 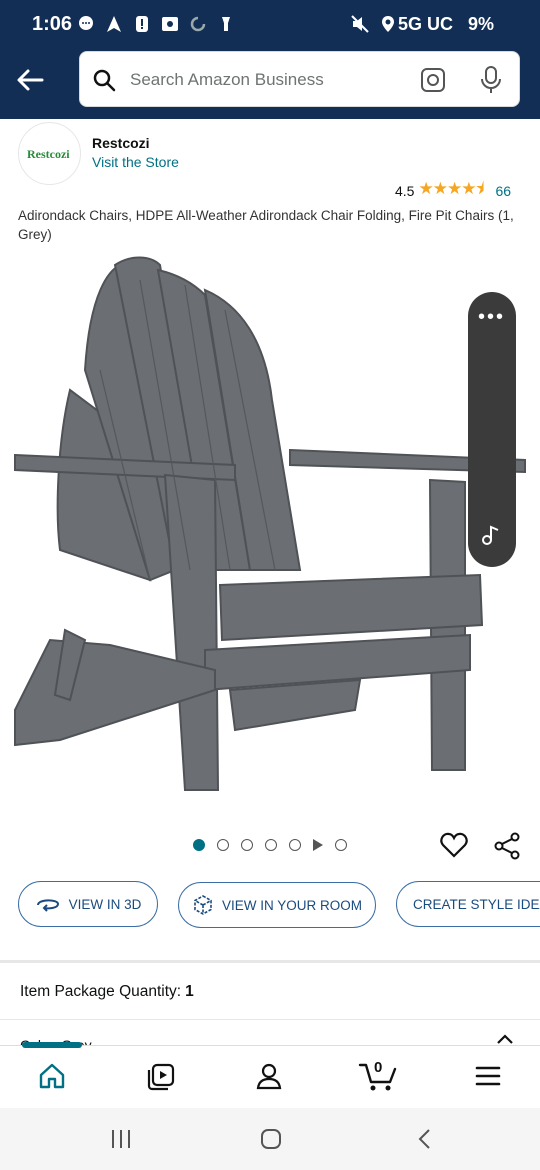 I want to click on navigation-icon, so click(x=114, y=24).